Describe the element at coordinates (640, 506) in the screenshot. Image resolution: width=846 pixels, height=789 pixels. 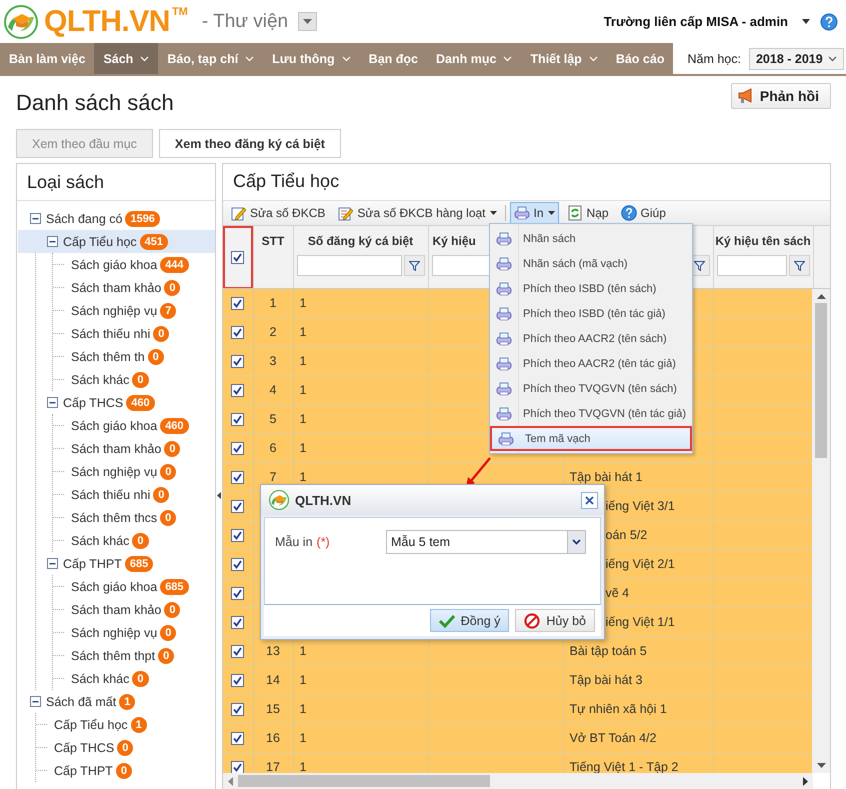
I see `table-cell: iếng Việt 3/1` at that location.